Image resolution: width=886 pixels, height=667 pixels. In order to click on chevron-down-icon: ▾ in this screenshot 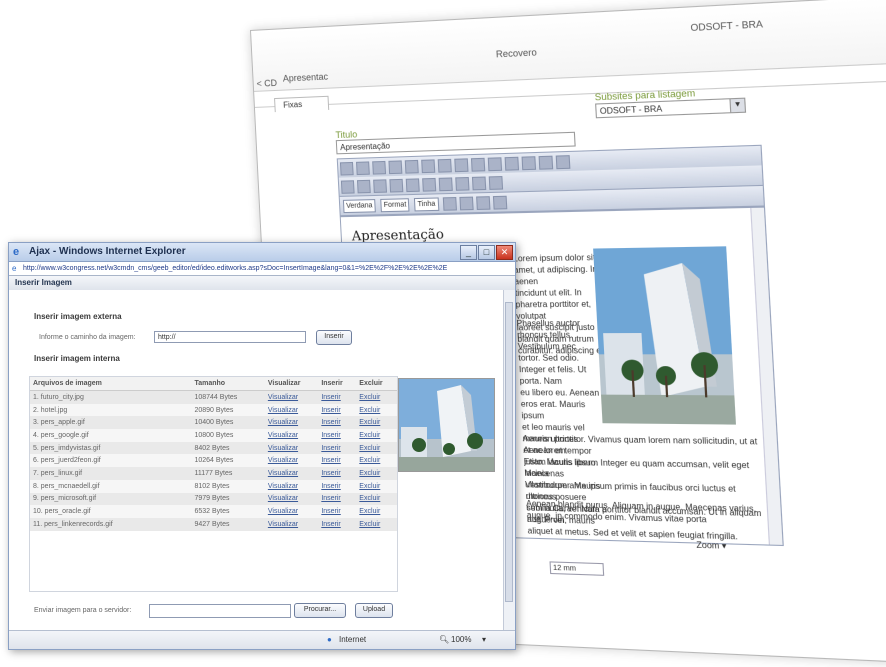, I will do `click(484, 639)`.